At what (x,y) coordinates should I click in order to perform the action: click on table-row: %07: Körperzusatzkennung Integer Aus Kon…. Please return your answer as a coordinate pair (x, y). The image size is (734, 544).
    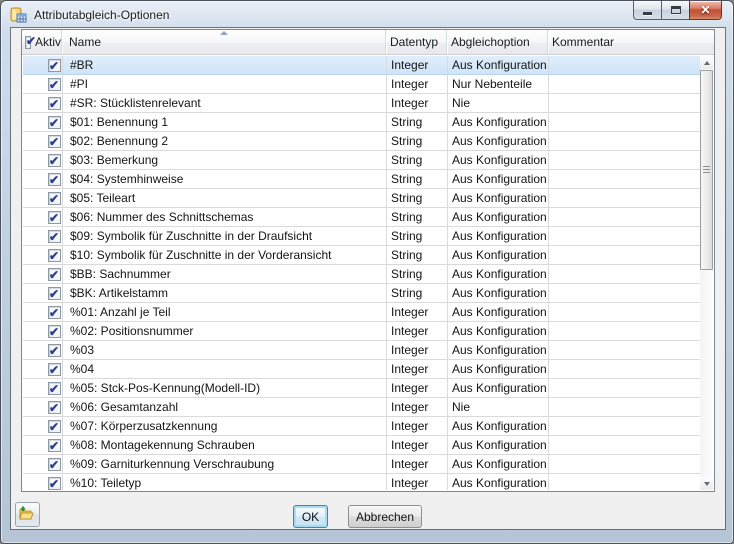
    Looking at the image, I should click on (362, 426).